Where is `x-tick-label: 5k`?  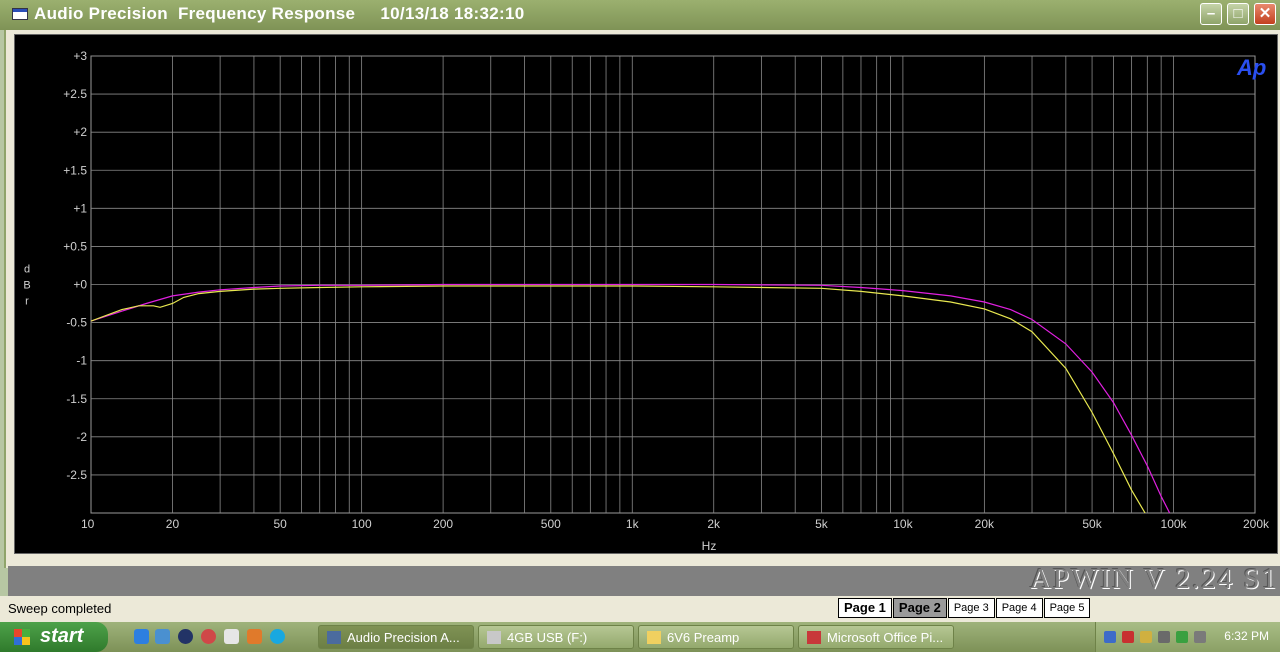
x-tick-label: 5k is located at coordinates (822, 524).